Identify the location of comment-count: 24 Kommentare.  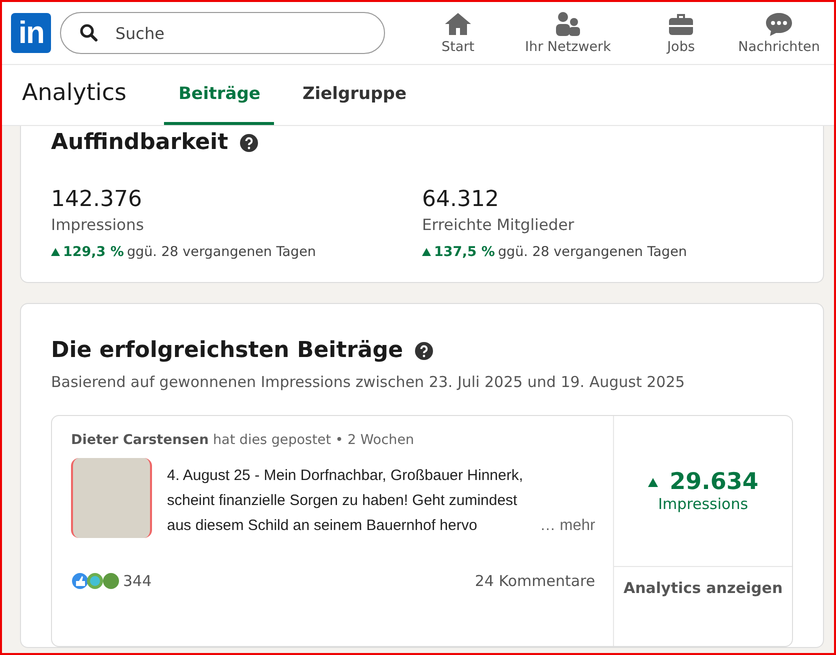
(535, 581).